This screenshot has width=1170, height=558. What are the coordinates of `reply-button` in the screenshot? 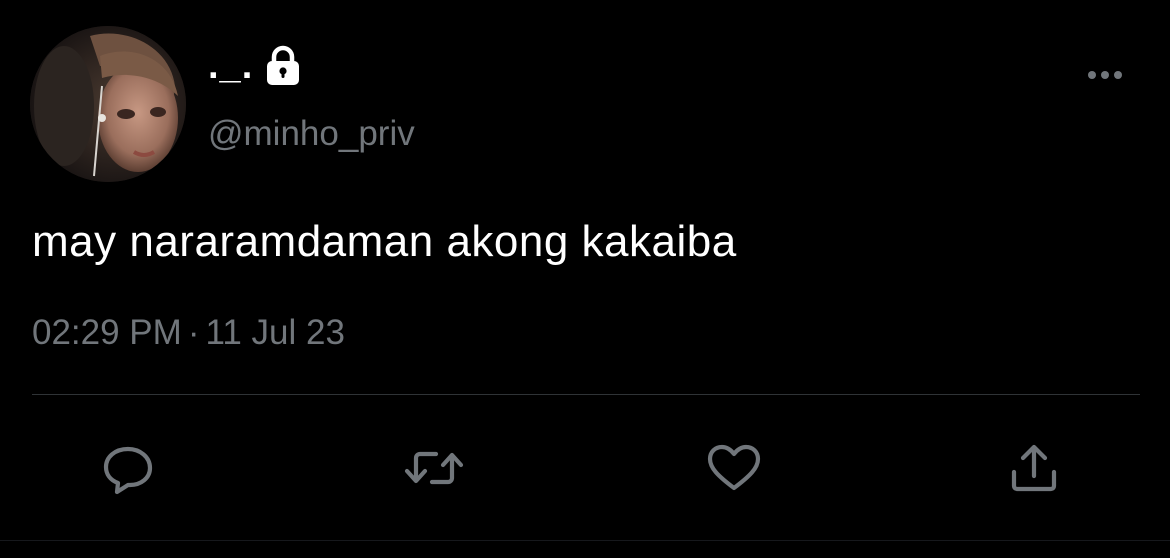 It's located at (128, 468).